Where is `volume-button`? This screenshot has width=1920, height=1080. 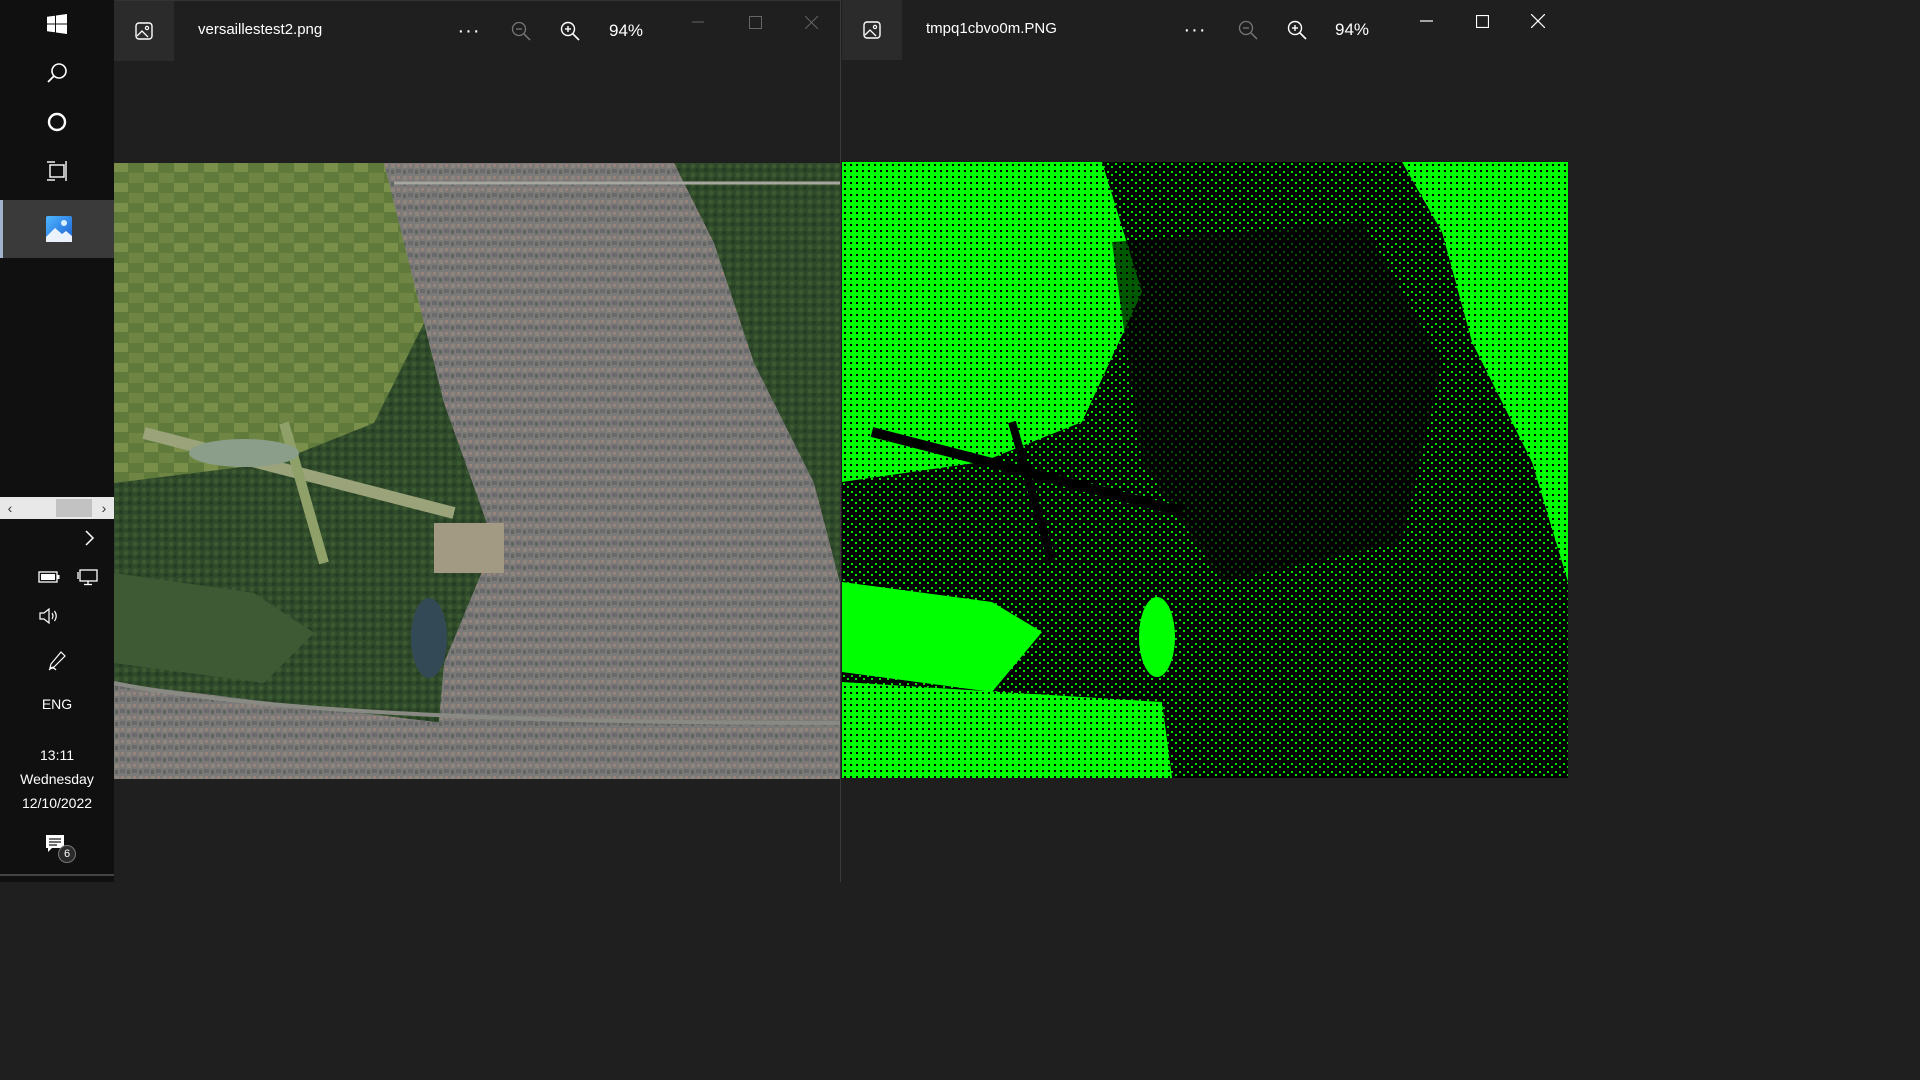
volume-button is located at coordinates (49, 616).